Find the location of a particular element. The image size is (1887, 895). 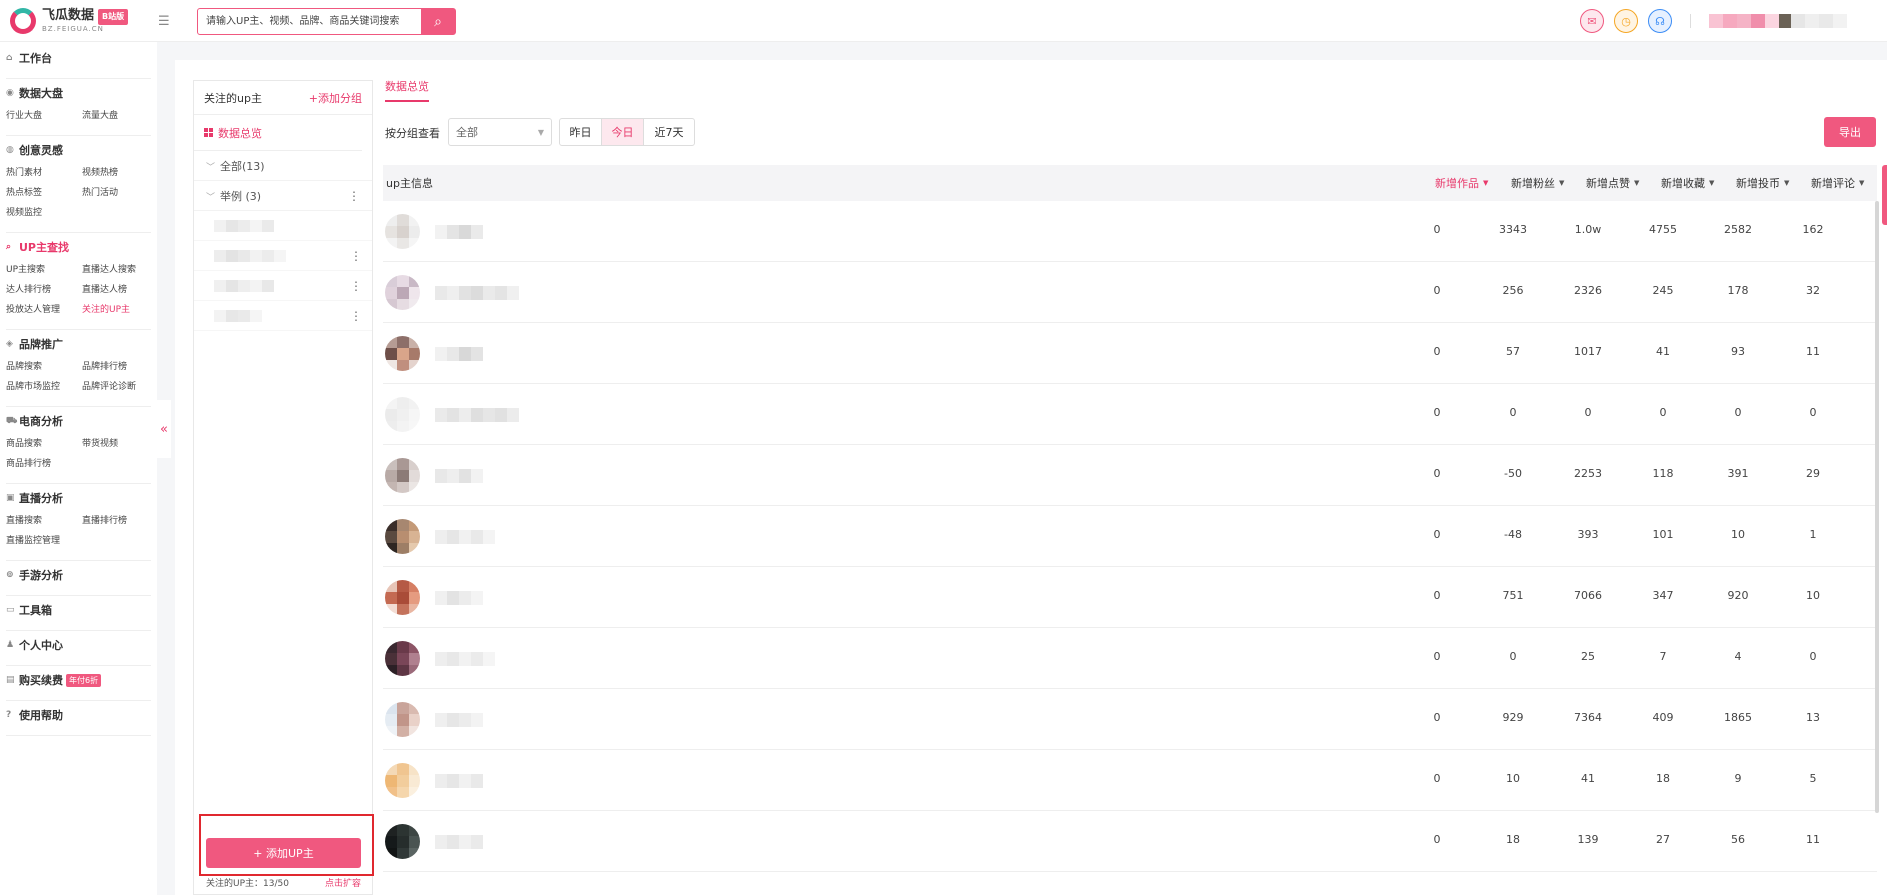

date-tab: 近7天 is located at coordinates (669, 132).